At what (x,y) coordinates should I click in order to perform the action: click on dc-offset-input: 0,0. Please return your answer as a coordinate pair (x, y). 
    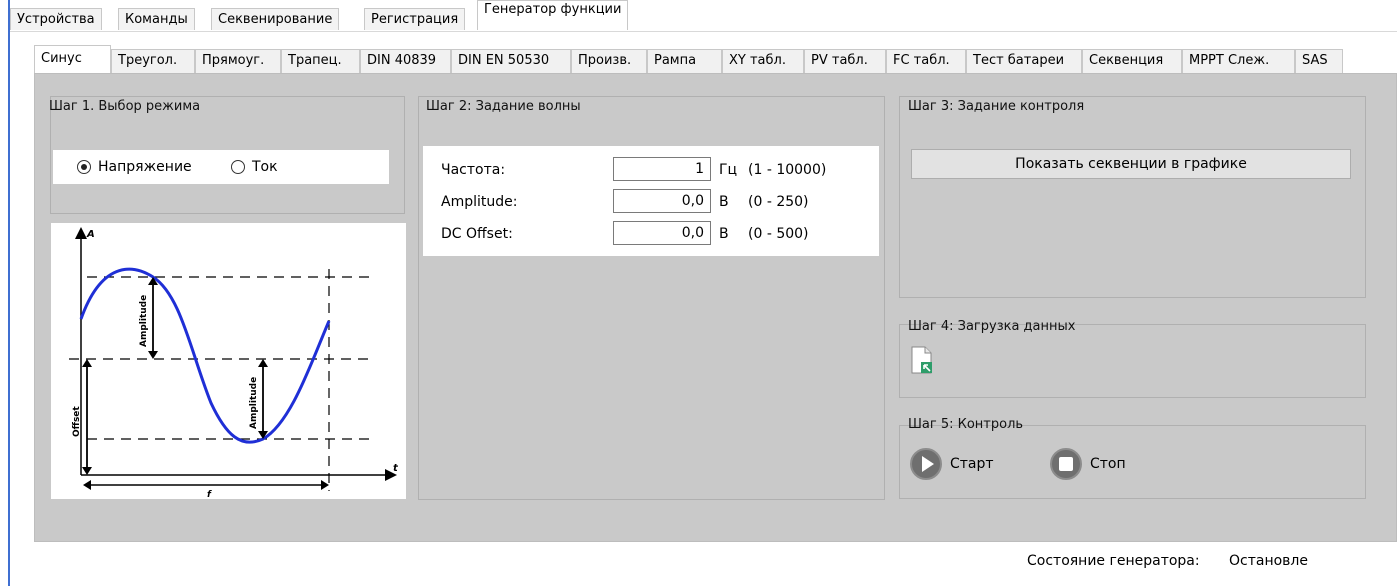
    Looking at the image, I should click on (662, 233).